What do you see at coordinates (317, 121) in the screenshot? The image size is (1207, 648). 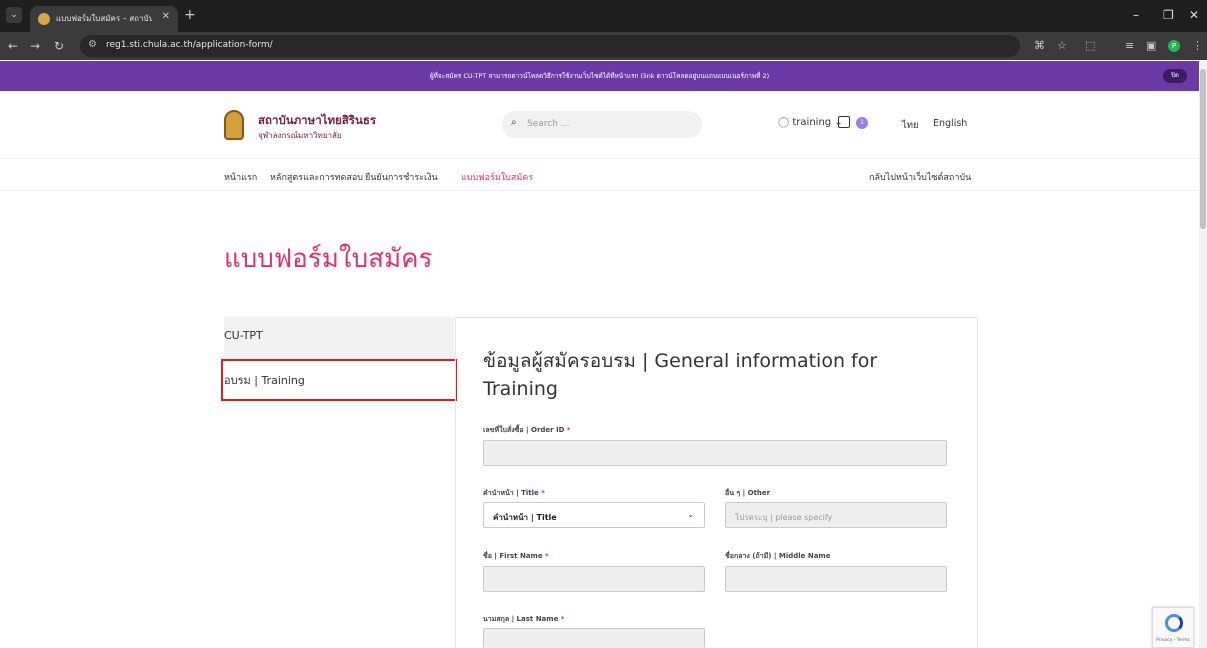 I see `logo-title: สถาบันภาษาไทยสิรินธร` at bounding box center [317, 121].